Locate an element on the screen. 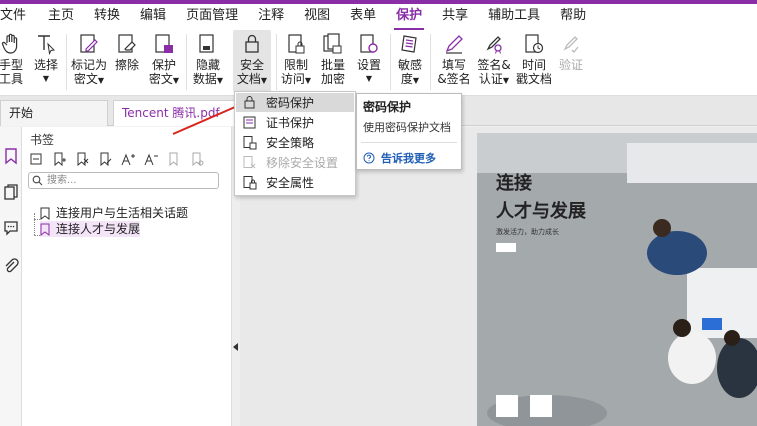 This screenshot has height=426, width=757. timestamp-button: 时间 戳文档 is located at coordinates (534, 61).